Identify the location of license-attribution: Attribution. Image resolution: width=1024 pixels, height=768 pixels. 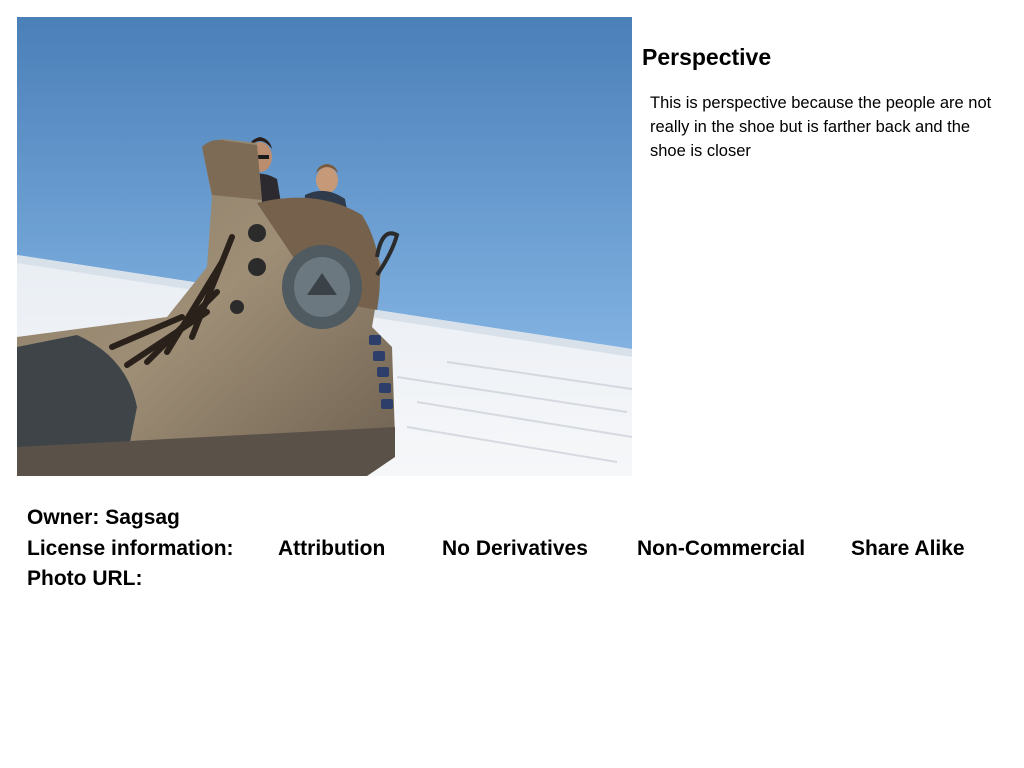
(332, 548).